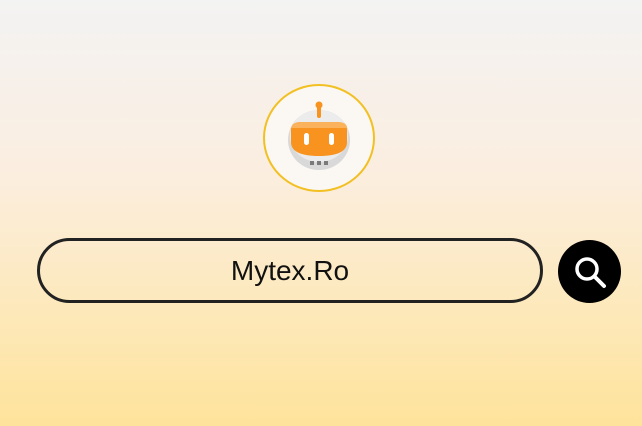  I want to click on search-input, so click(290, 270).